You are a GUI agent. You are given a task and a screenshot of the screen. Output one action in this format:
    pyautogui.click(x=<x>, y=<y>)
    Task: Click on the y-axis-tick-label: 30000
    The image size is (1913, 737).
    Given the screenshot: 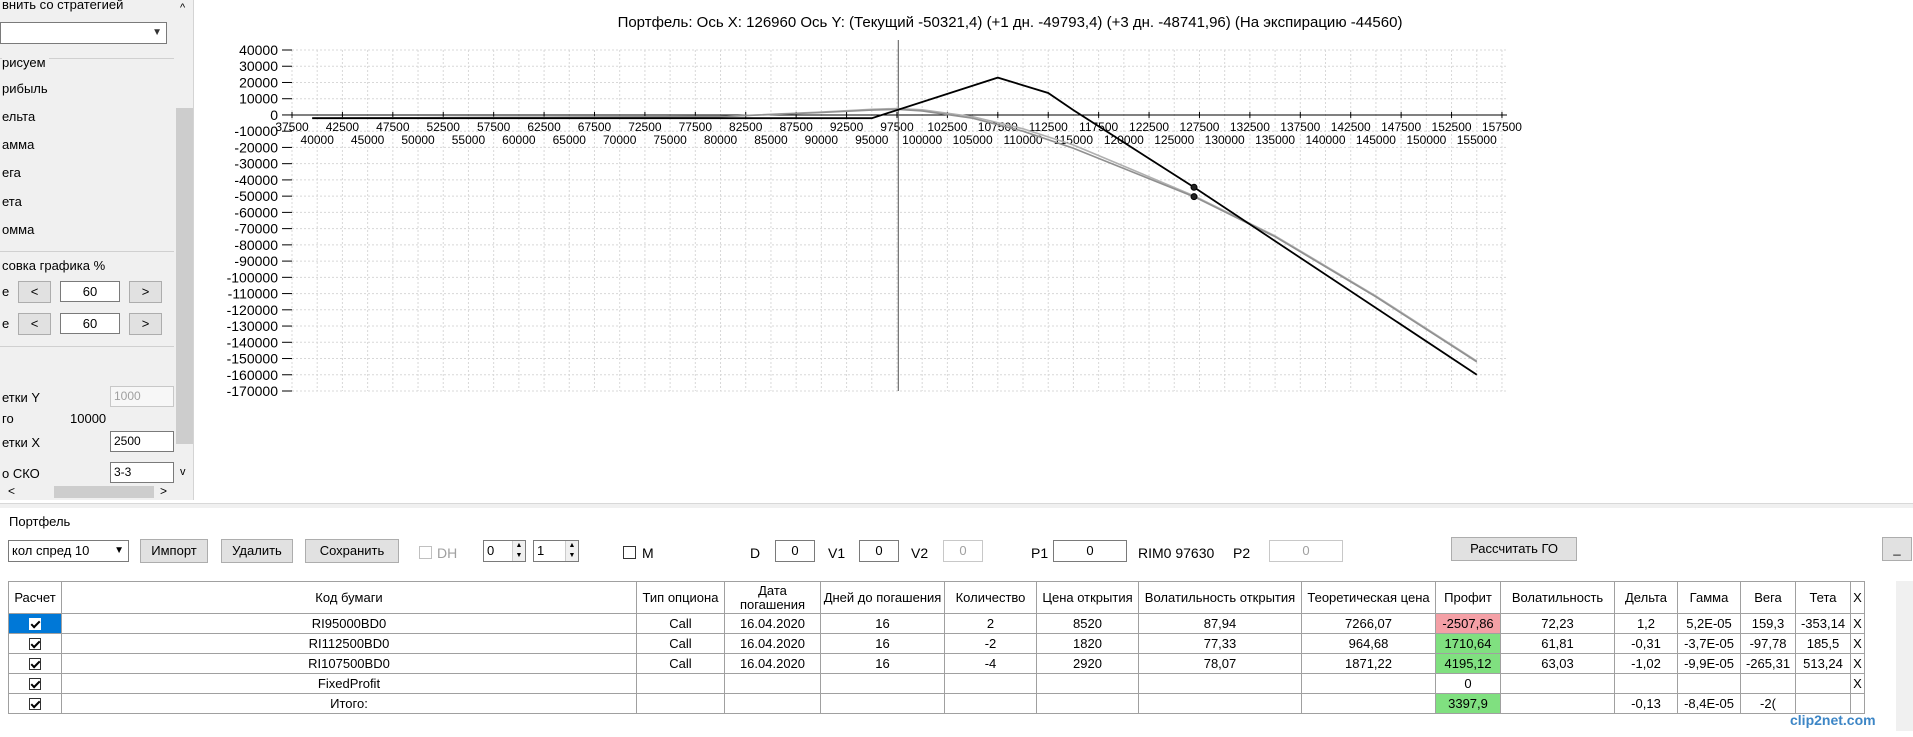 What is the action you would take?
    pyautogui.click(x=258, y=66)
    